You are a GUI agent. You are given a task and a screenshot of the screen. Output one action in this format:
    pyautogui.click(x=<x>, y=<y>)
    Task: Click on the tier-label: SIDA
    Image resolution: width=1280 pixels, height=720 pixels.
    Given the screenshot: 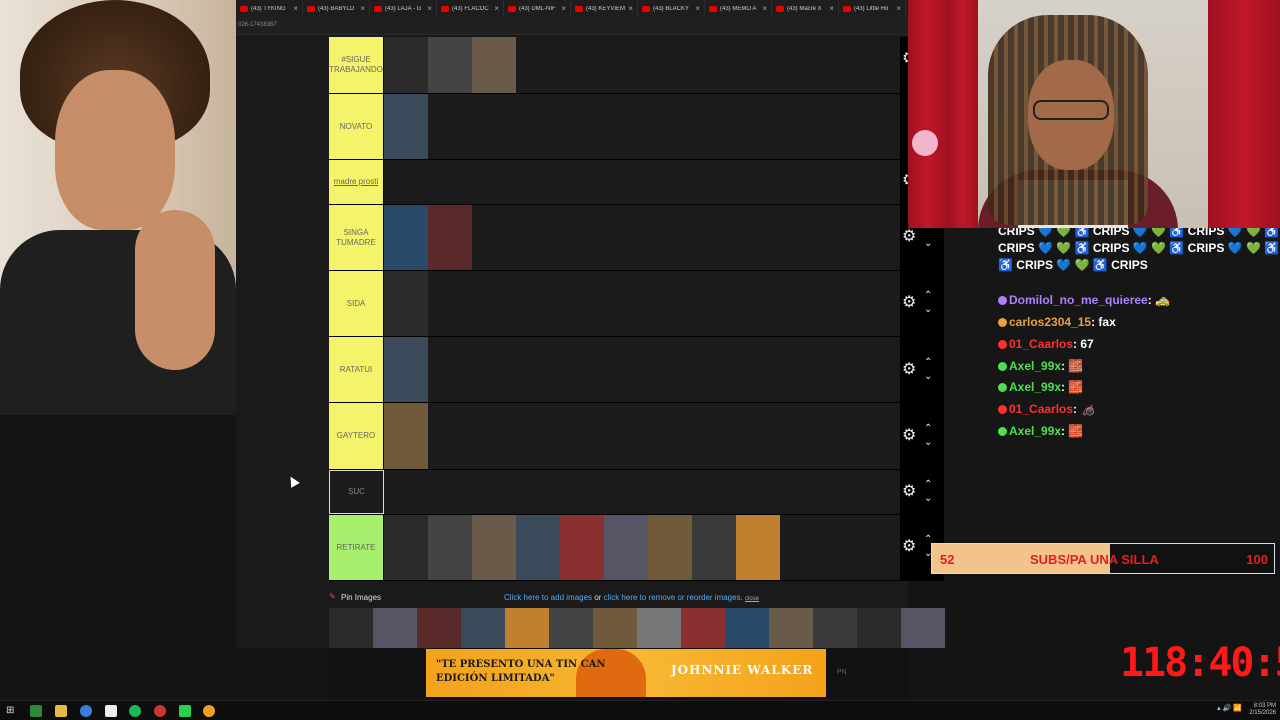 What is the action you would take?
    pyautogui.click(x=356, y=303)
    